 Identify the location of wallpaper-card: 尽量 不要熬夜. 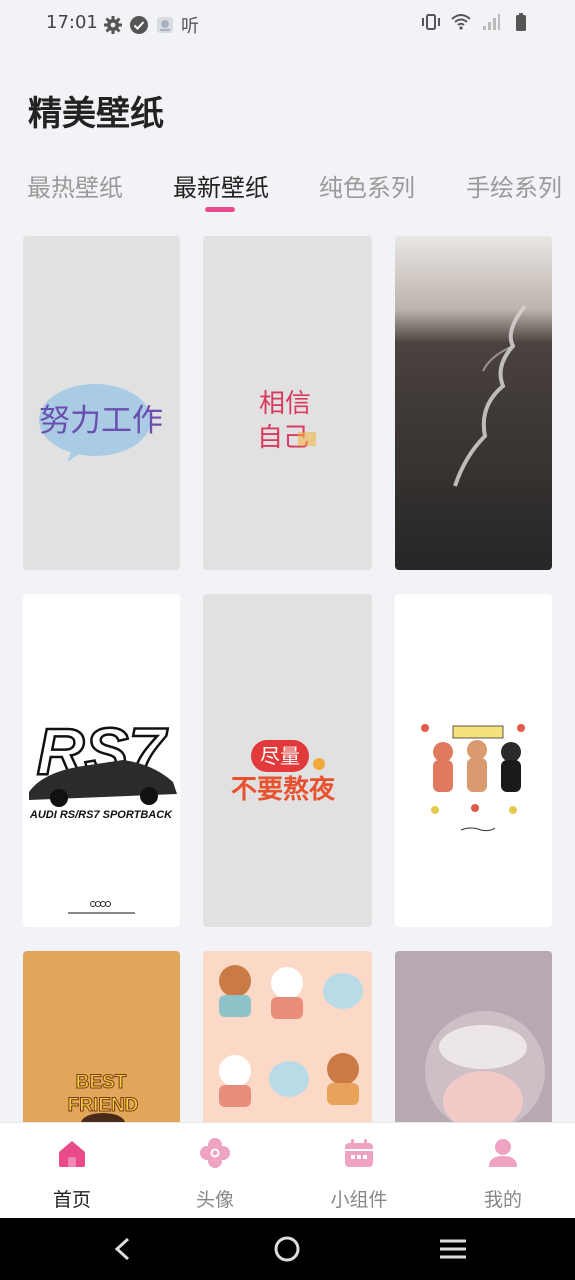
(287, 760).